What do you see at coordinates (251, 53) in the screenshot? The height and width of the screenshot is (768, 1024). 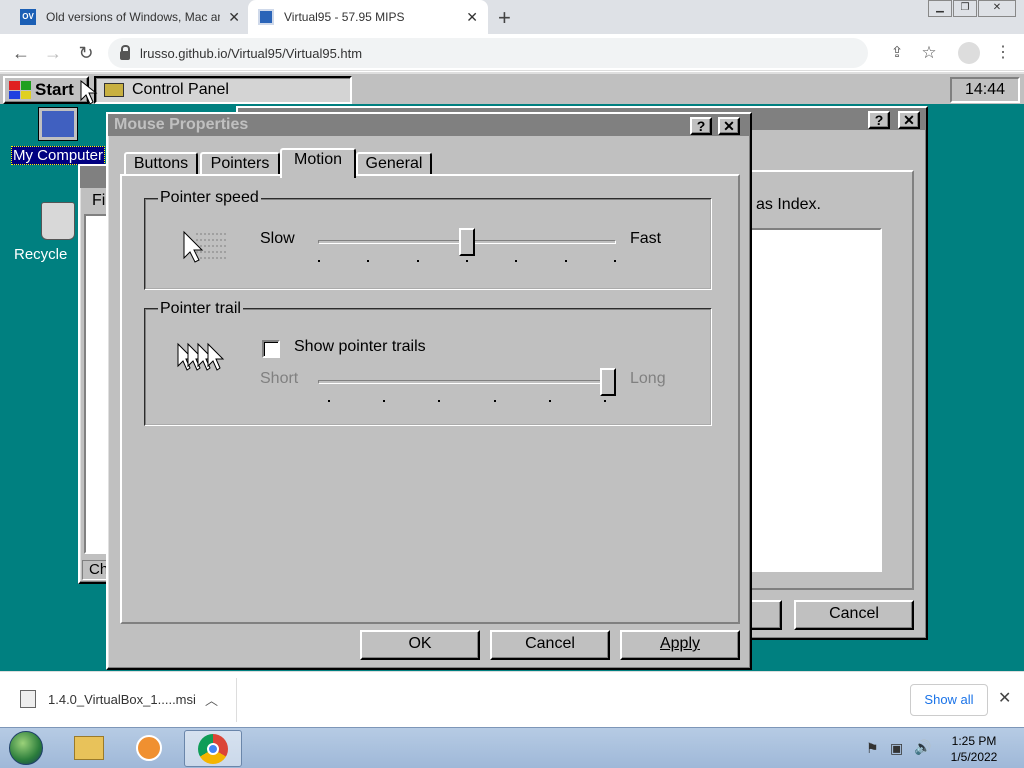 I see `url-text: lrusso.github.io/Virtual95/Virtual95.htm` at bounding box center [251, 53].